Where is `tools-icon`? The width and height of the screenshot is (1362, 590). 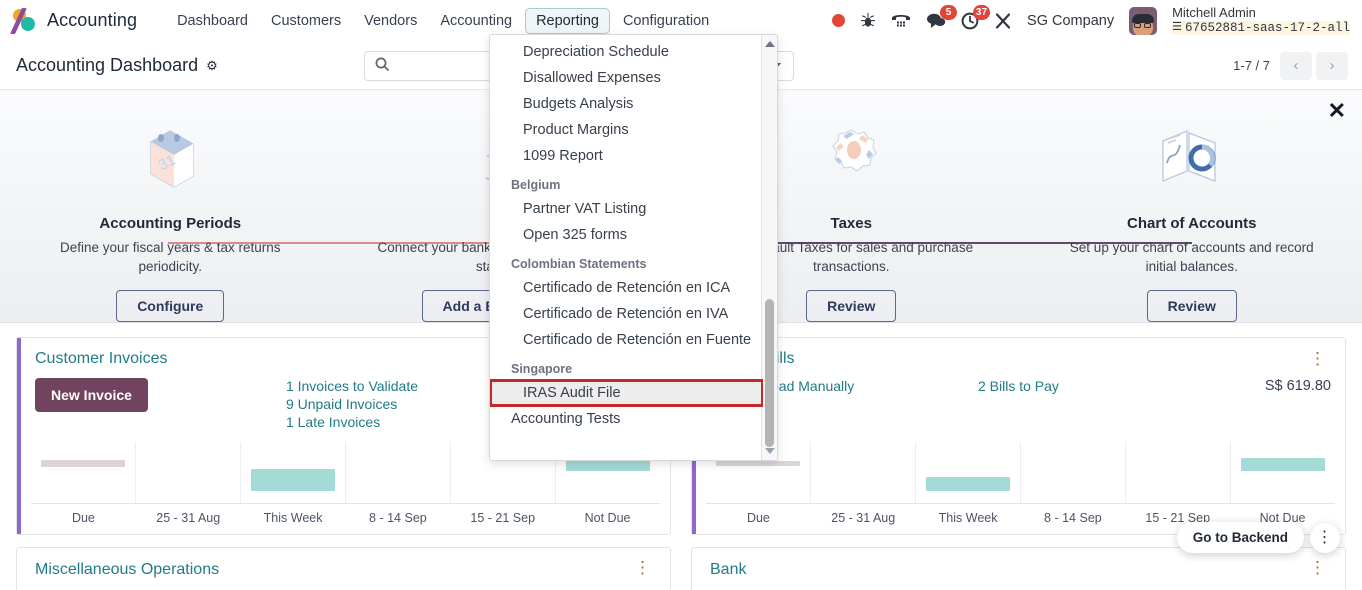 tools-icon is located at coordinates (1003, 21).